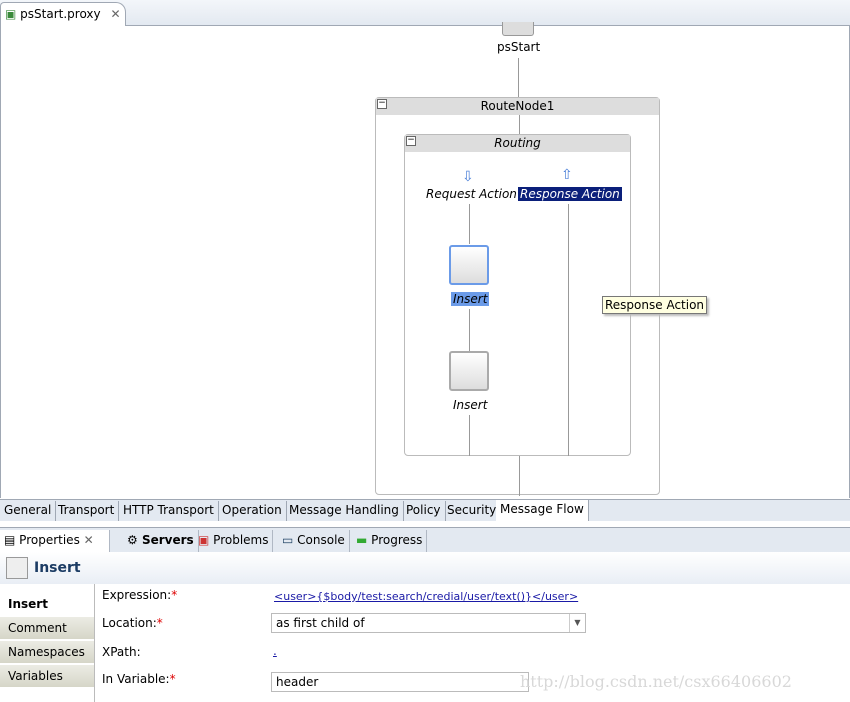 This screenshot has width=850, height=702. What do you see at coordinates (55, 541) in the screenshot?
I see `tab-properties: ▤ Properties ✕` at bounding box center [55, 541].